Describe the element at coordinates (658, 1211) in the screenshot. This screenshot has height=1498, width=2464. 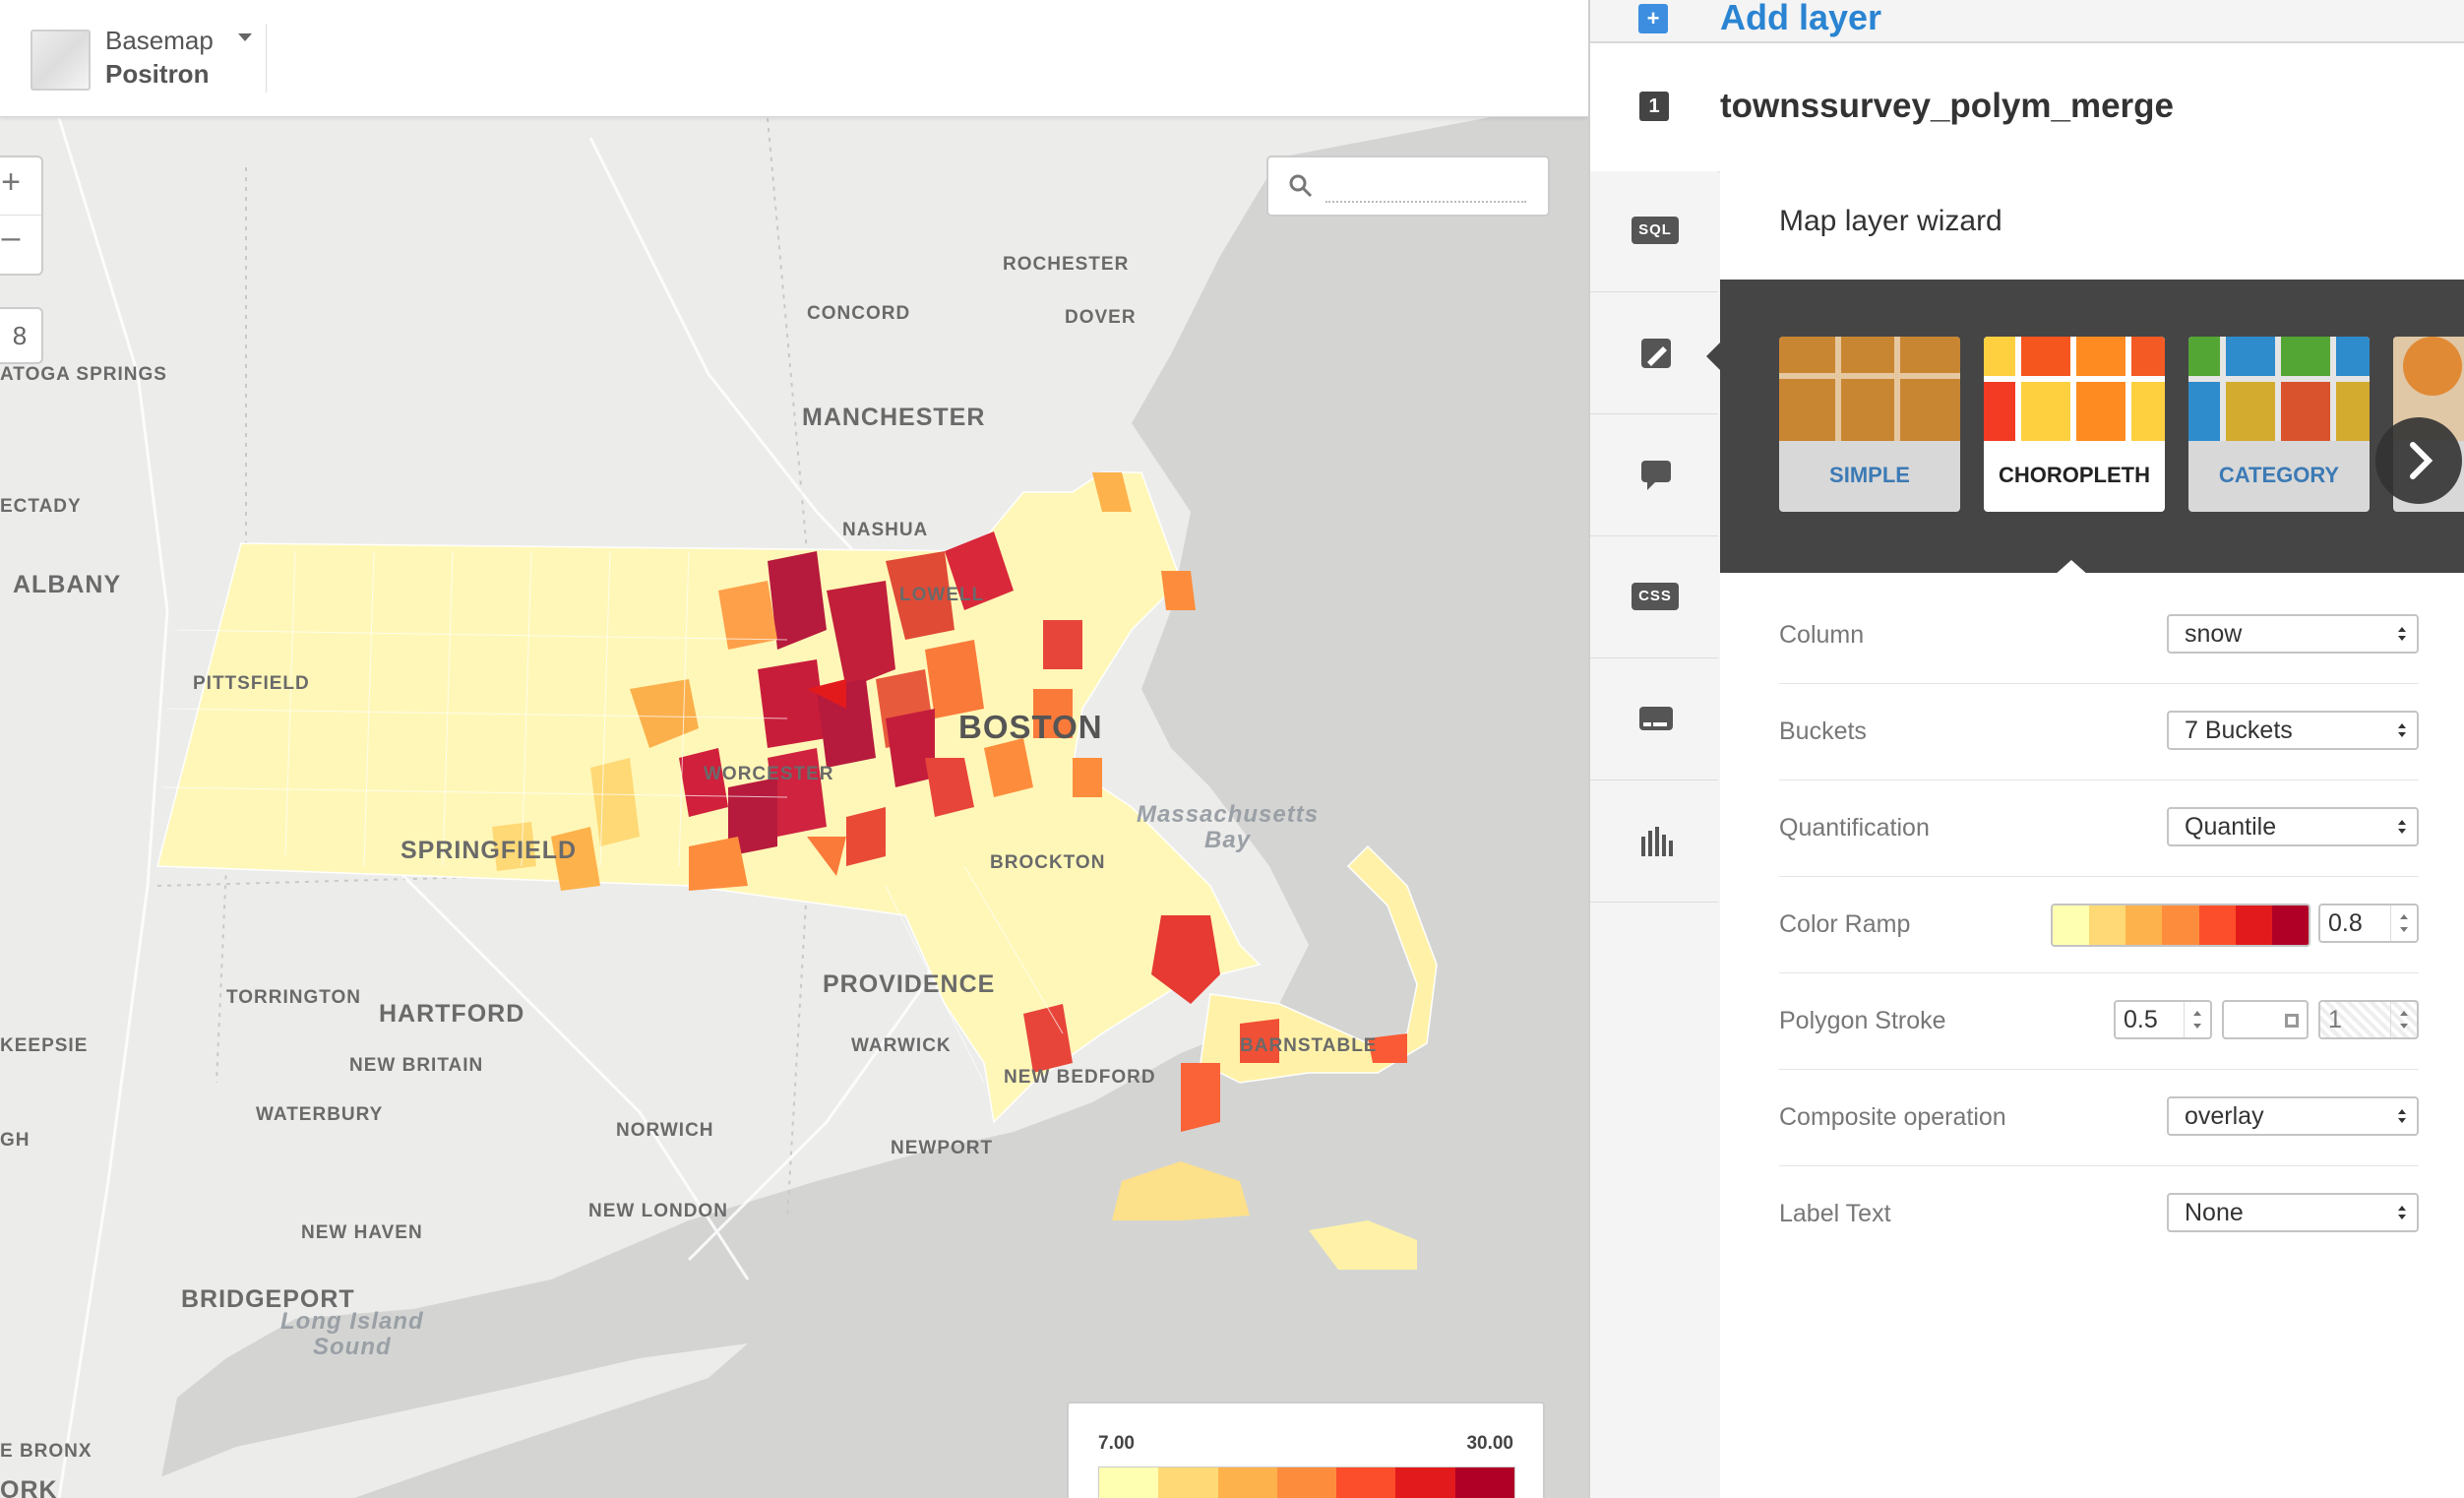
I see `label-new-london: NEW LONDON` at that location.